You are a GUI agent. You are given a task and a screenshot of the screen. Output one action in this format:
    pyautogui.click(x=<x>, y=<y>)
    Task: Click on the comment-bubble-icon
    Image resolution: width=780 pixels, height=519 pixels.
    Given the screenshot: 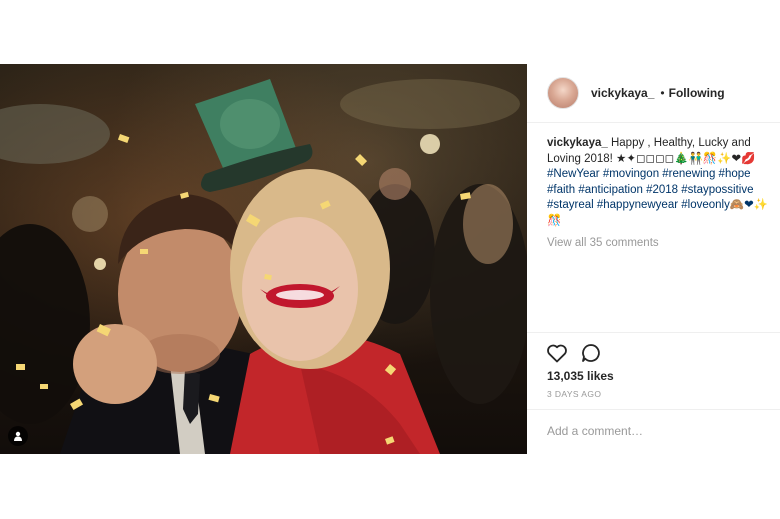 What is the action you would take?
    pyautogui.click(x=591, y=353)
    